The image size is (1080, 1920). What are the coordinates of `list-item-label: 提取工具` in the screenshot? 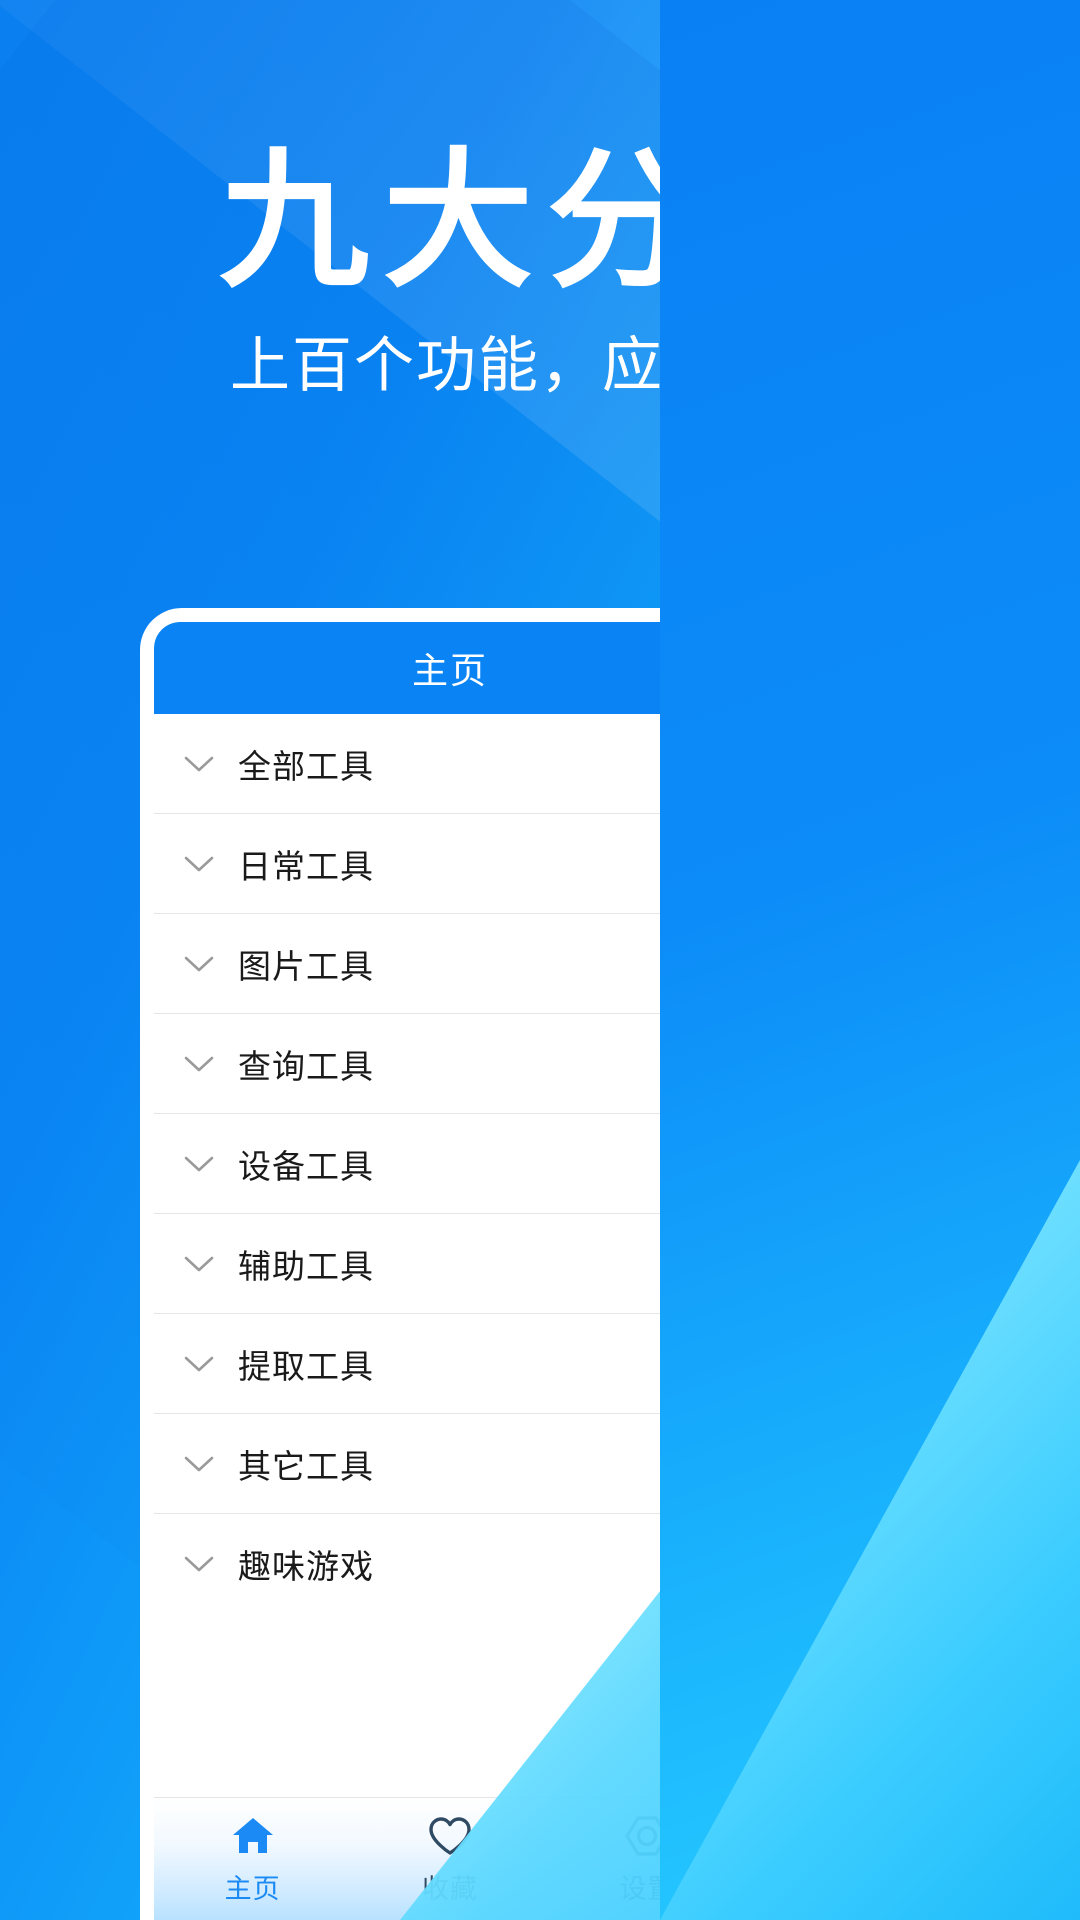 It's located at (306, 1366).